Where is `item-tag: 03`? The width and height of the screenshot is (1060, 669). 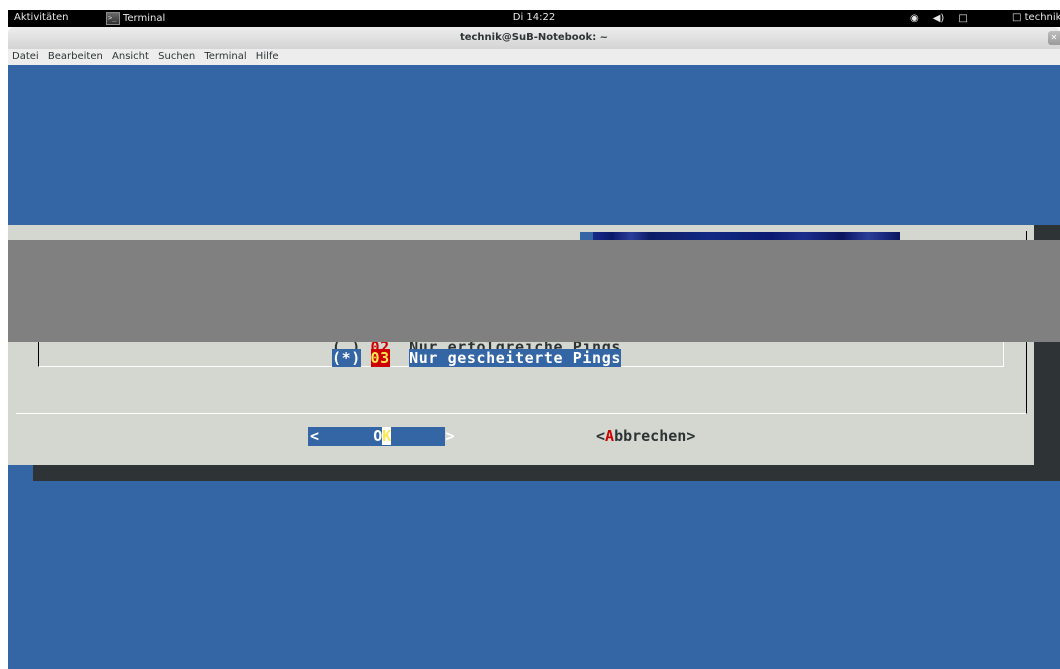 item-tag: 03 is located at coordinates (380, 358).